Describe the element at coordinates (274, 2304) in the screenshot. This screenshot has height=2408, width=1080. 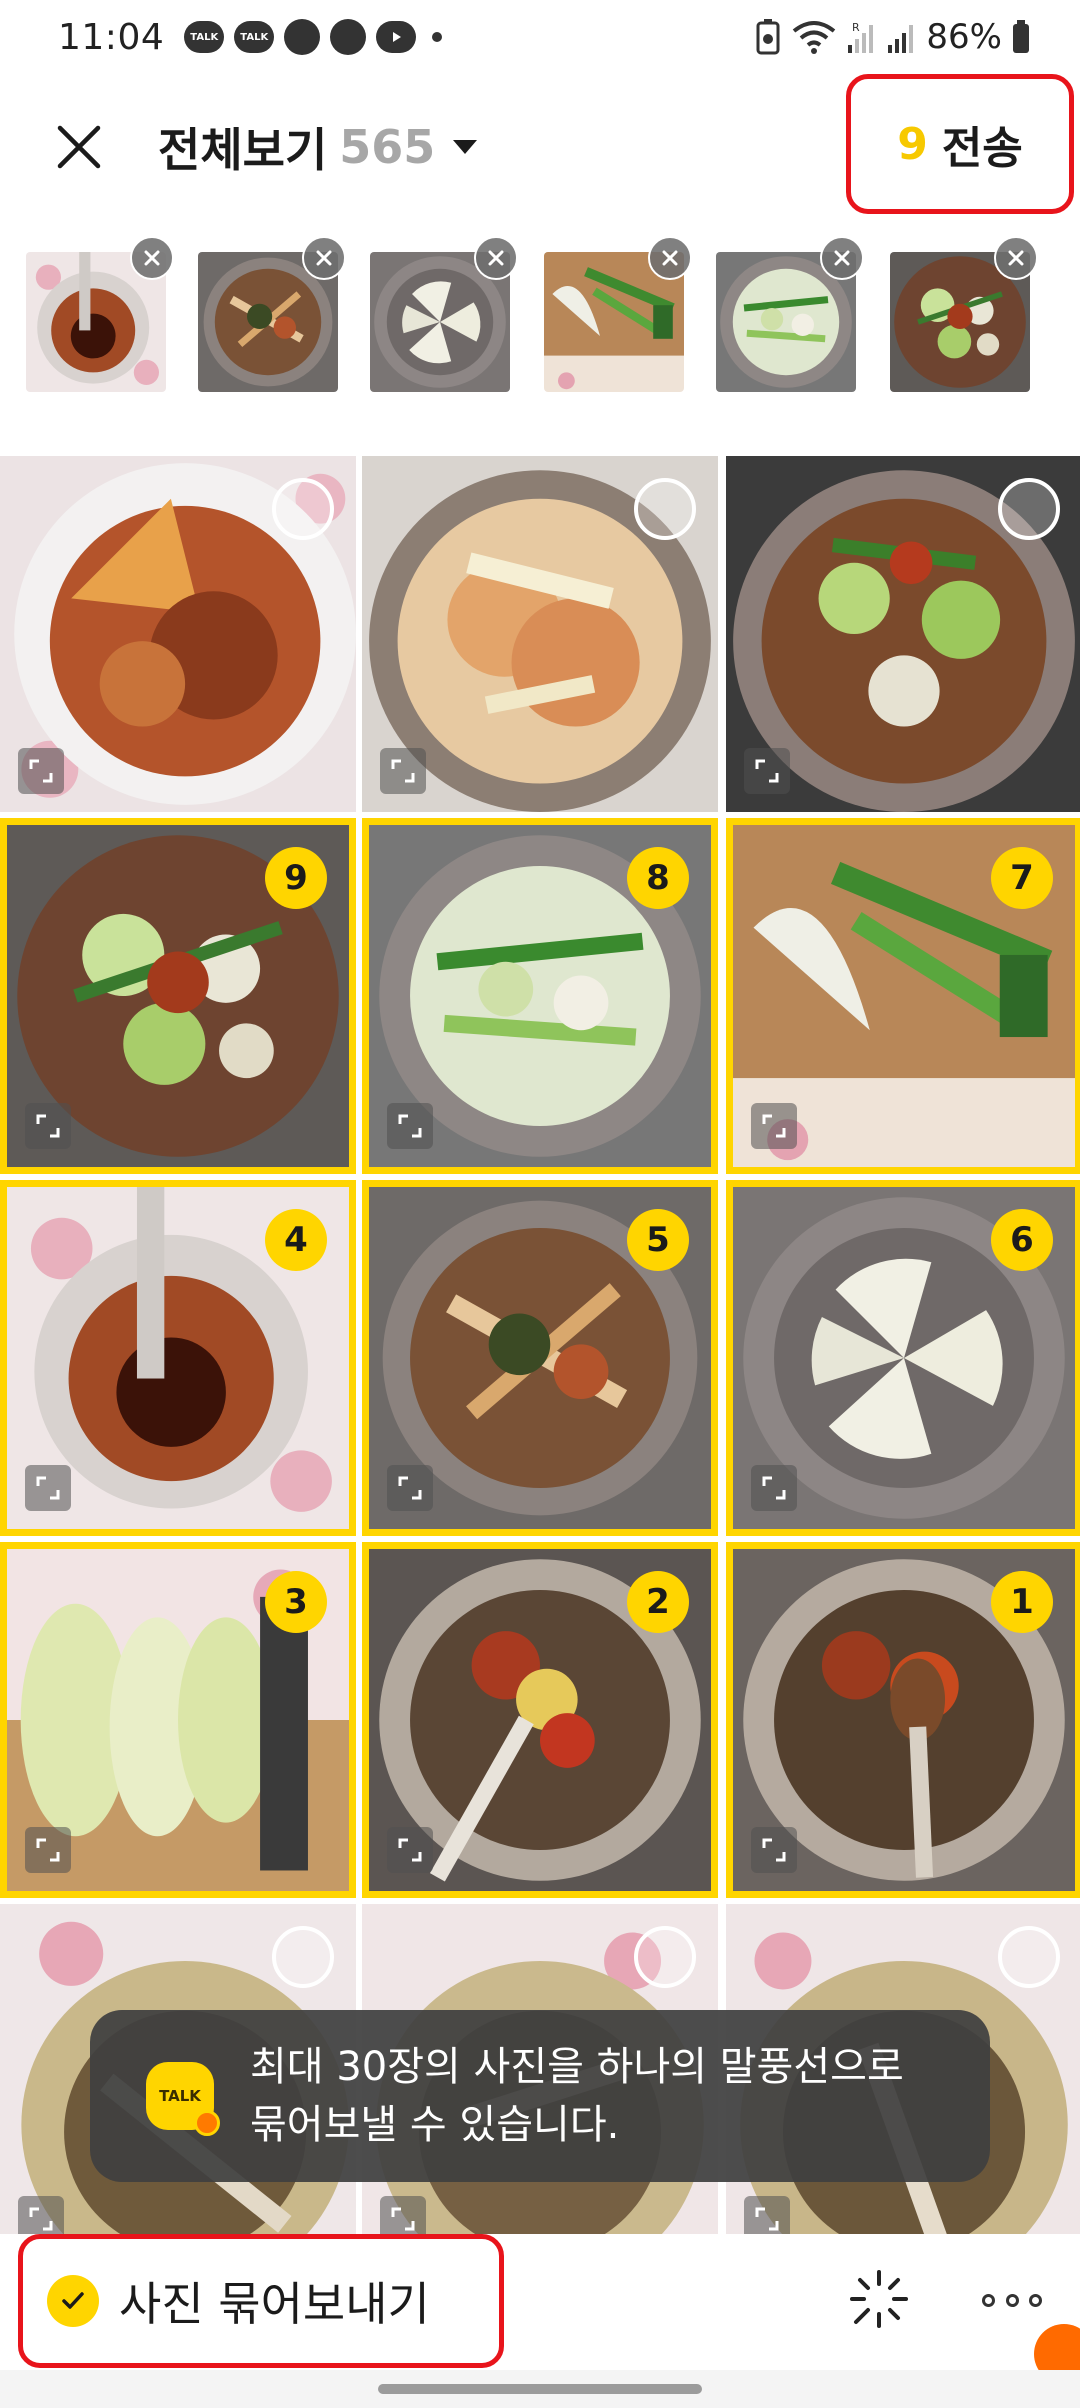
I see `bundle-send-label: 사진 묶어보내기` at that location.